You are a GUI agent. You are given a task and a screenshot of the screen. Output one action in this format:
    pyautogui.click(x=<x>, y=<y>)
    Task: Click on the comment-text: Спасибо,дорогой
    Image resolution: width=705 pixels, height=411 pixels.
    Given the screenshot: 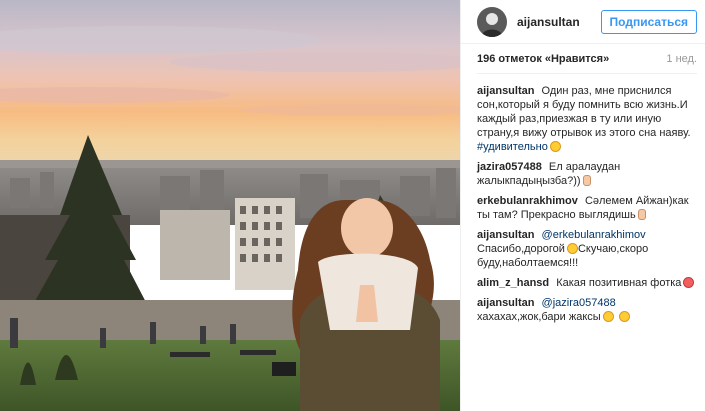 What is the action you would take?
    pyautogui.click(x=521, y=249)
    